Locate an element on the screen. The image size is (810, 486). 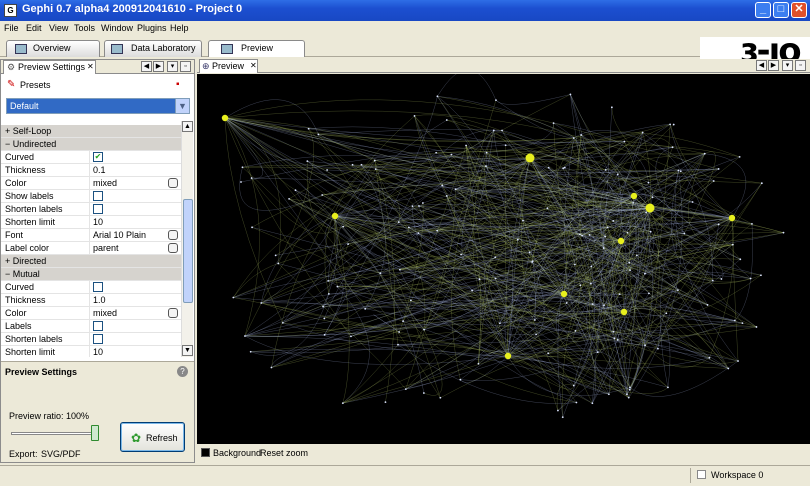
category-directed: + Directed is located at coordinates (91, 261).